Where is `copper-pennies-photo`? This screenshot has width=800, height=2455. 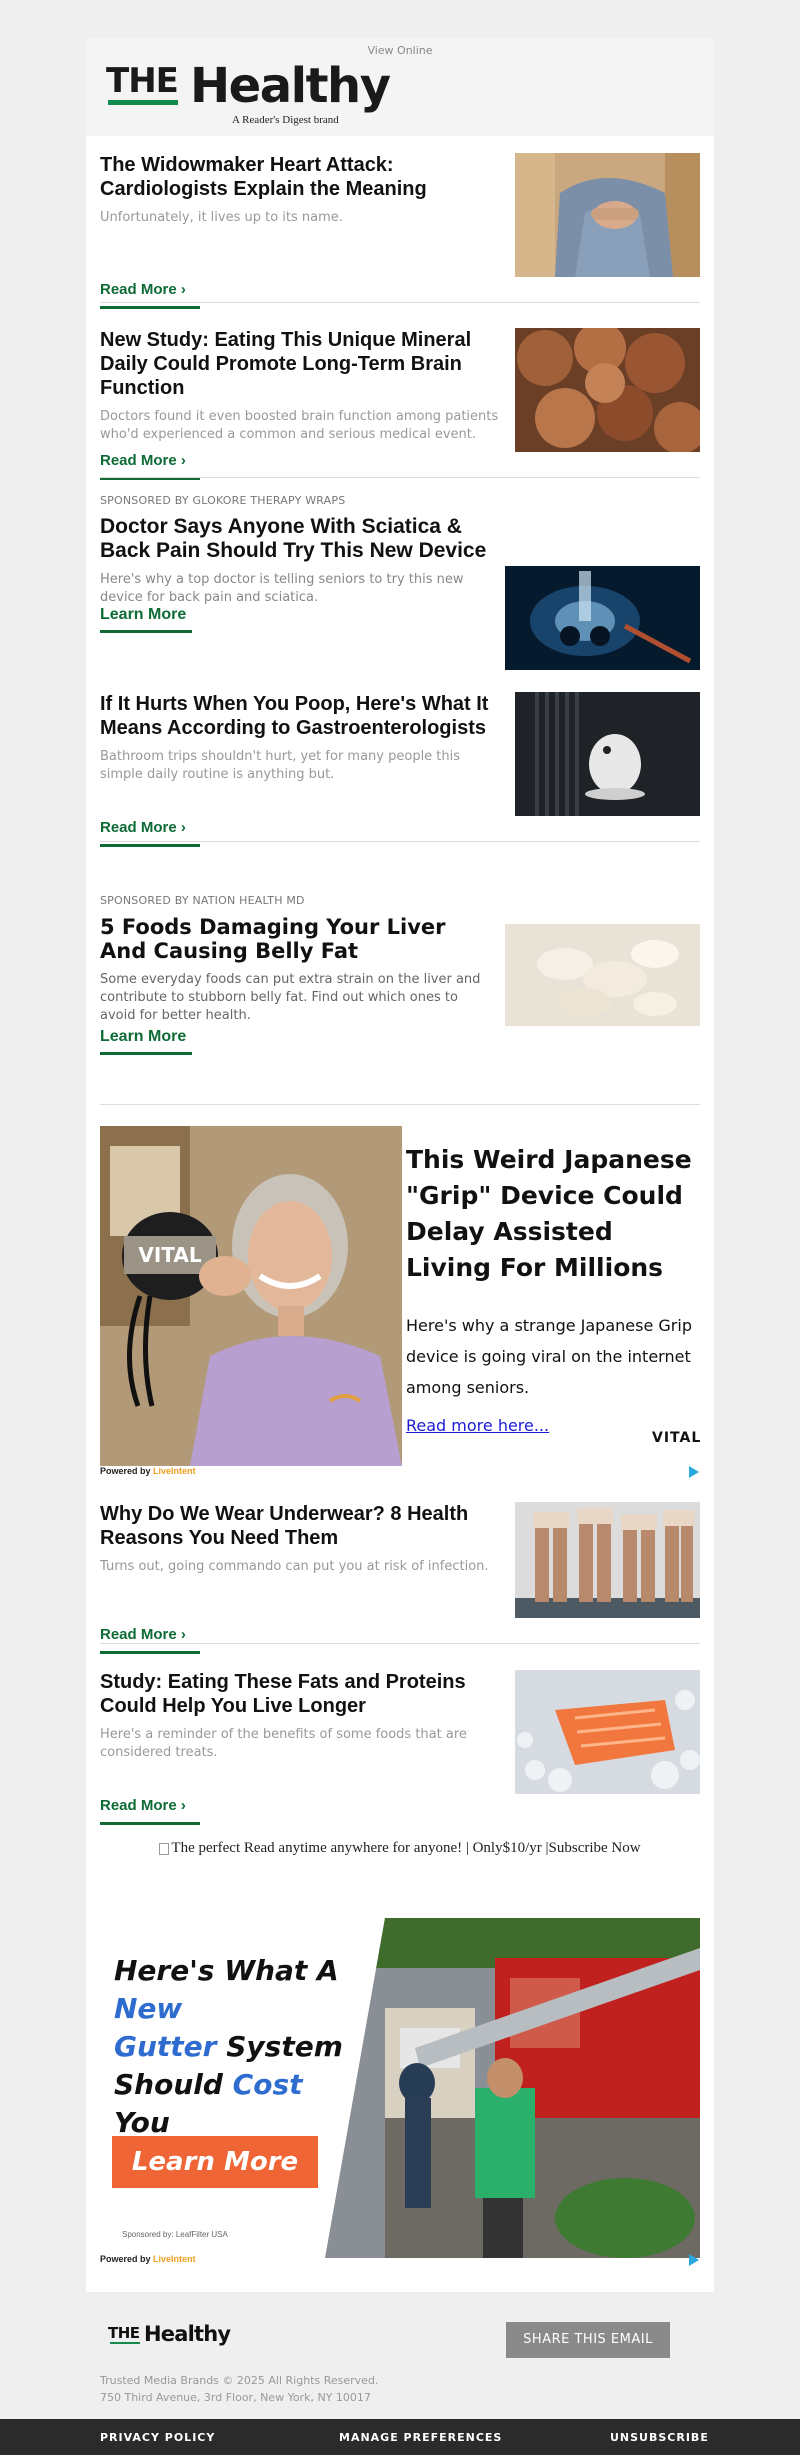 copper-pennies-photo is located at coordinates (607, 390).